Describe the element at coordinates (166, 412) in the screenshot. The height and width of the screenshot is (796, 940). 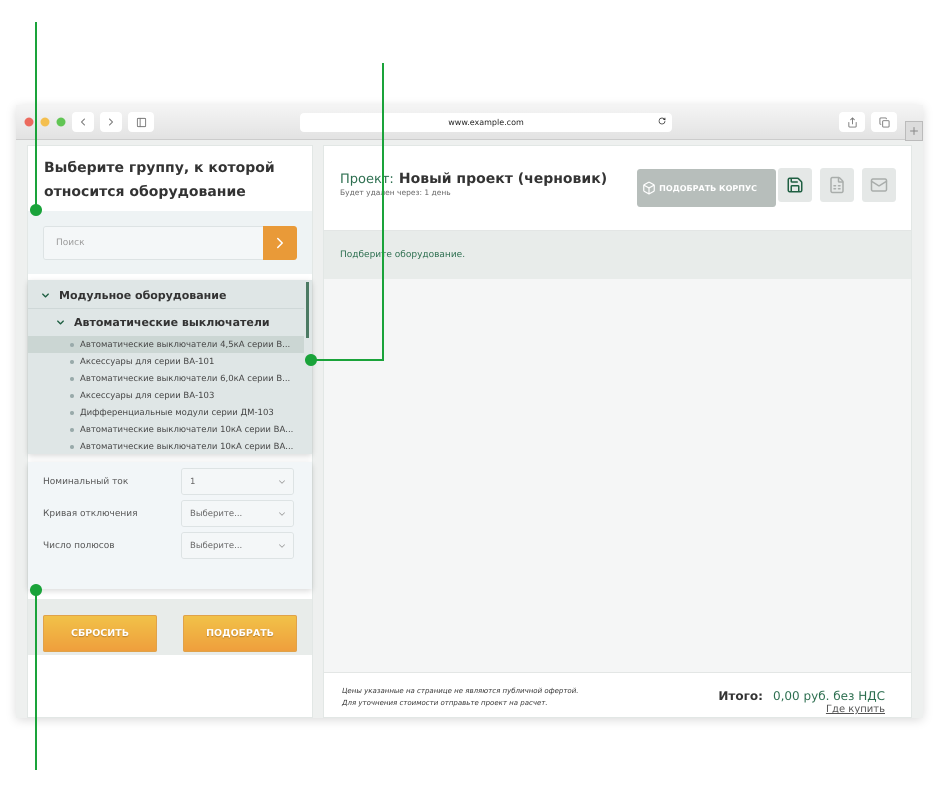
I see `tree-item: Дифференциальные модули серии ДМ-103` at that location.